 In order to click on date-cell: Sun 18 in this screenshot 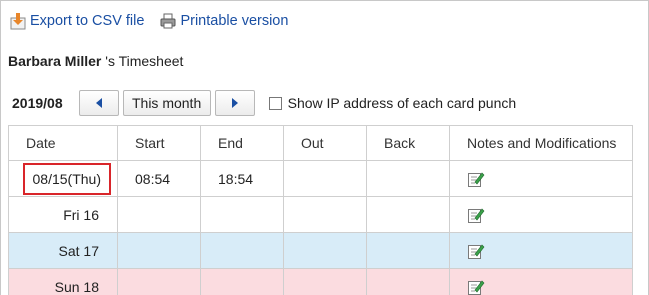, I will do `click(63, 281)`.